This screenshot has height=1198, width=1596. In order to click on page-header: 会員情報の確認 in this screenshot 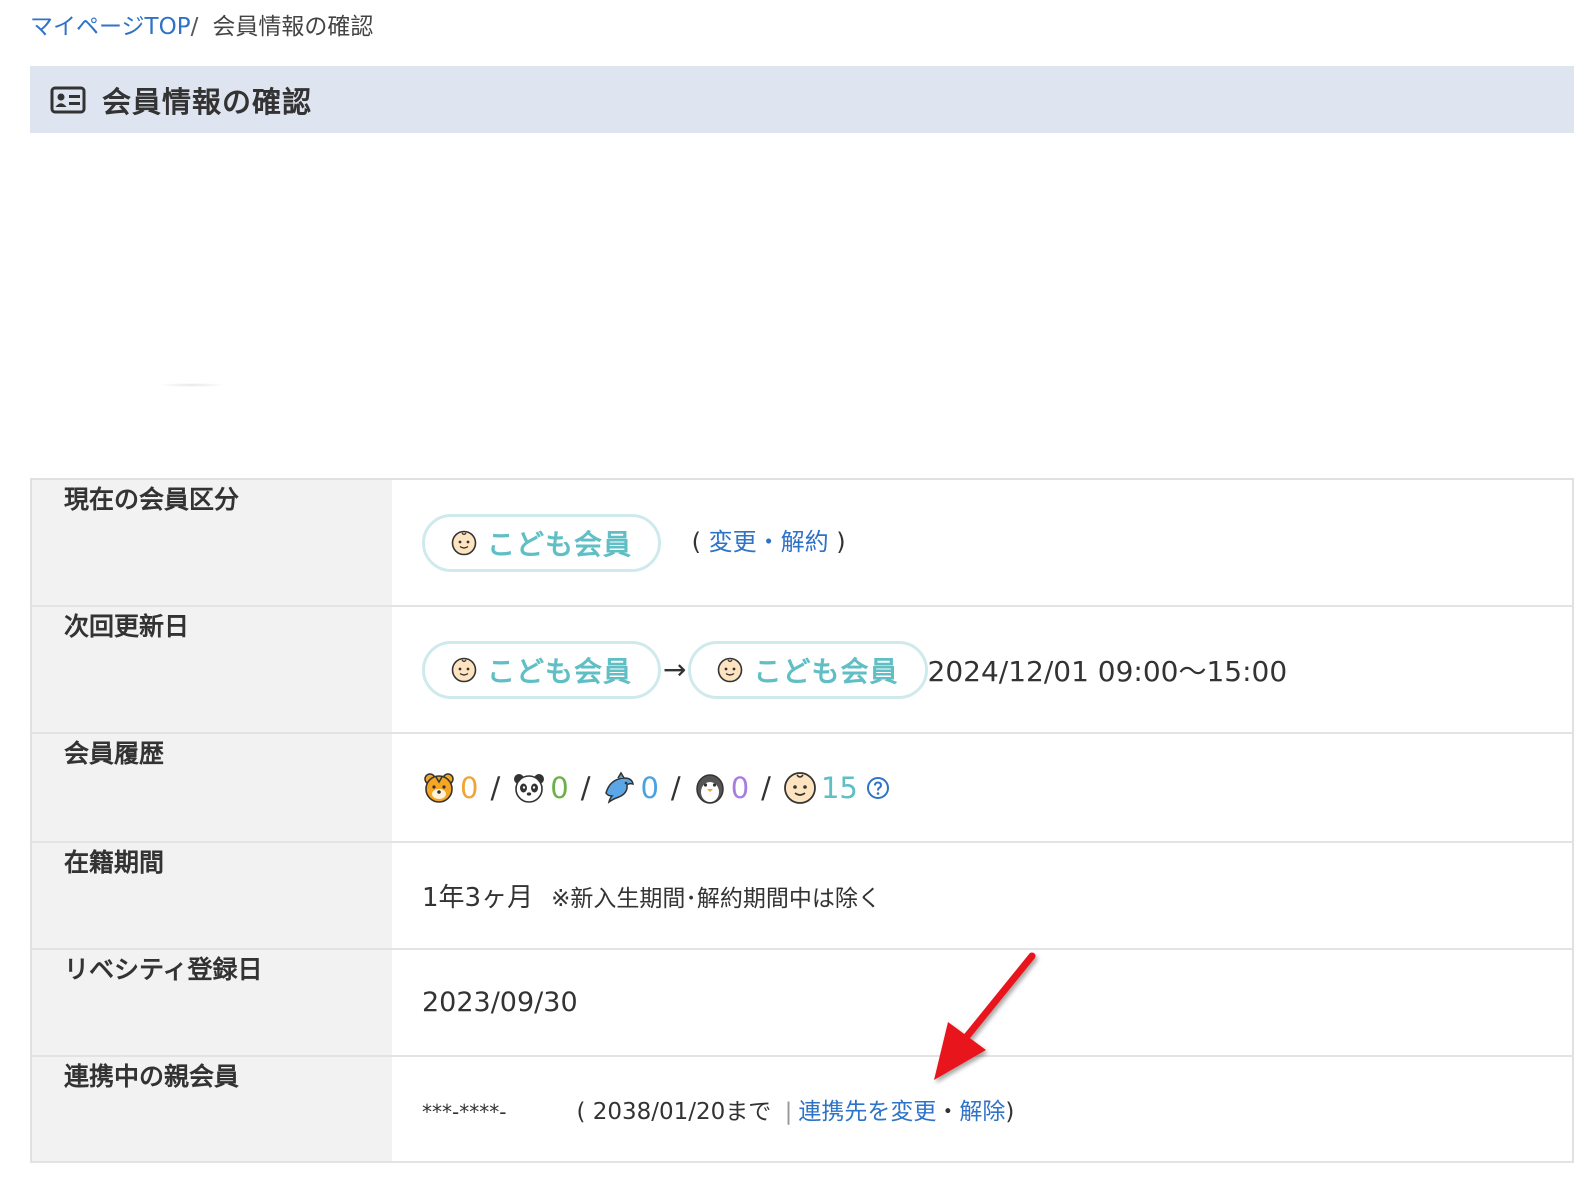, I will do `click(802, 99)`.